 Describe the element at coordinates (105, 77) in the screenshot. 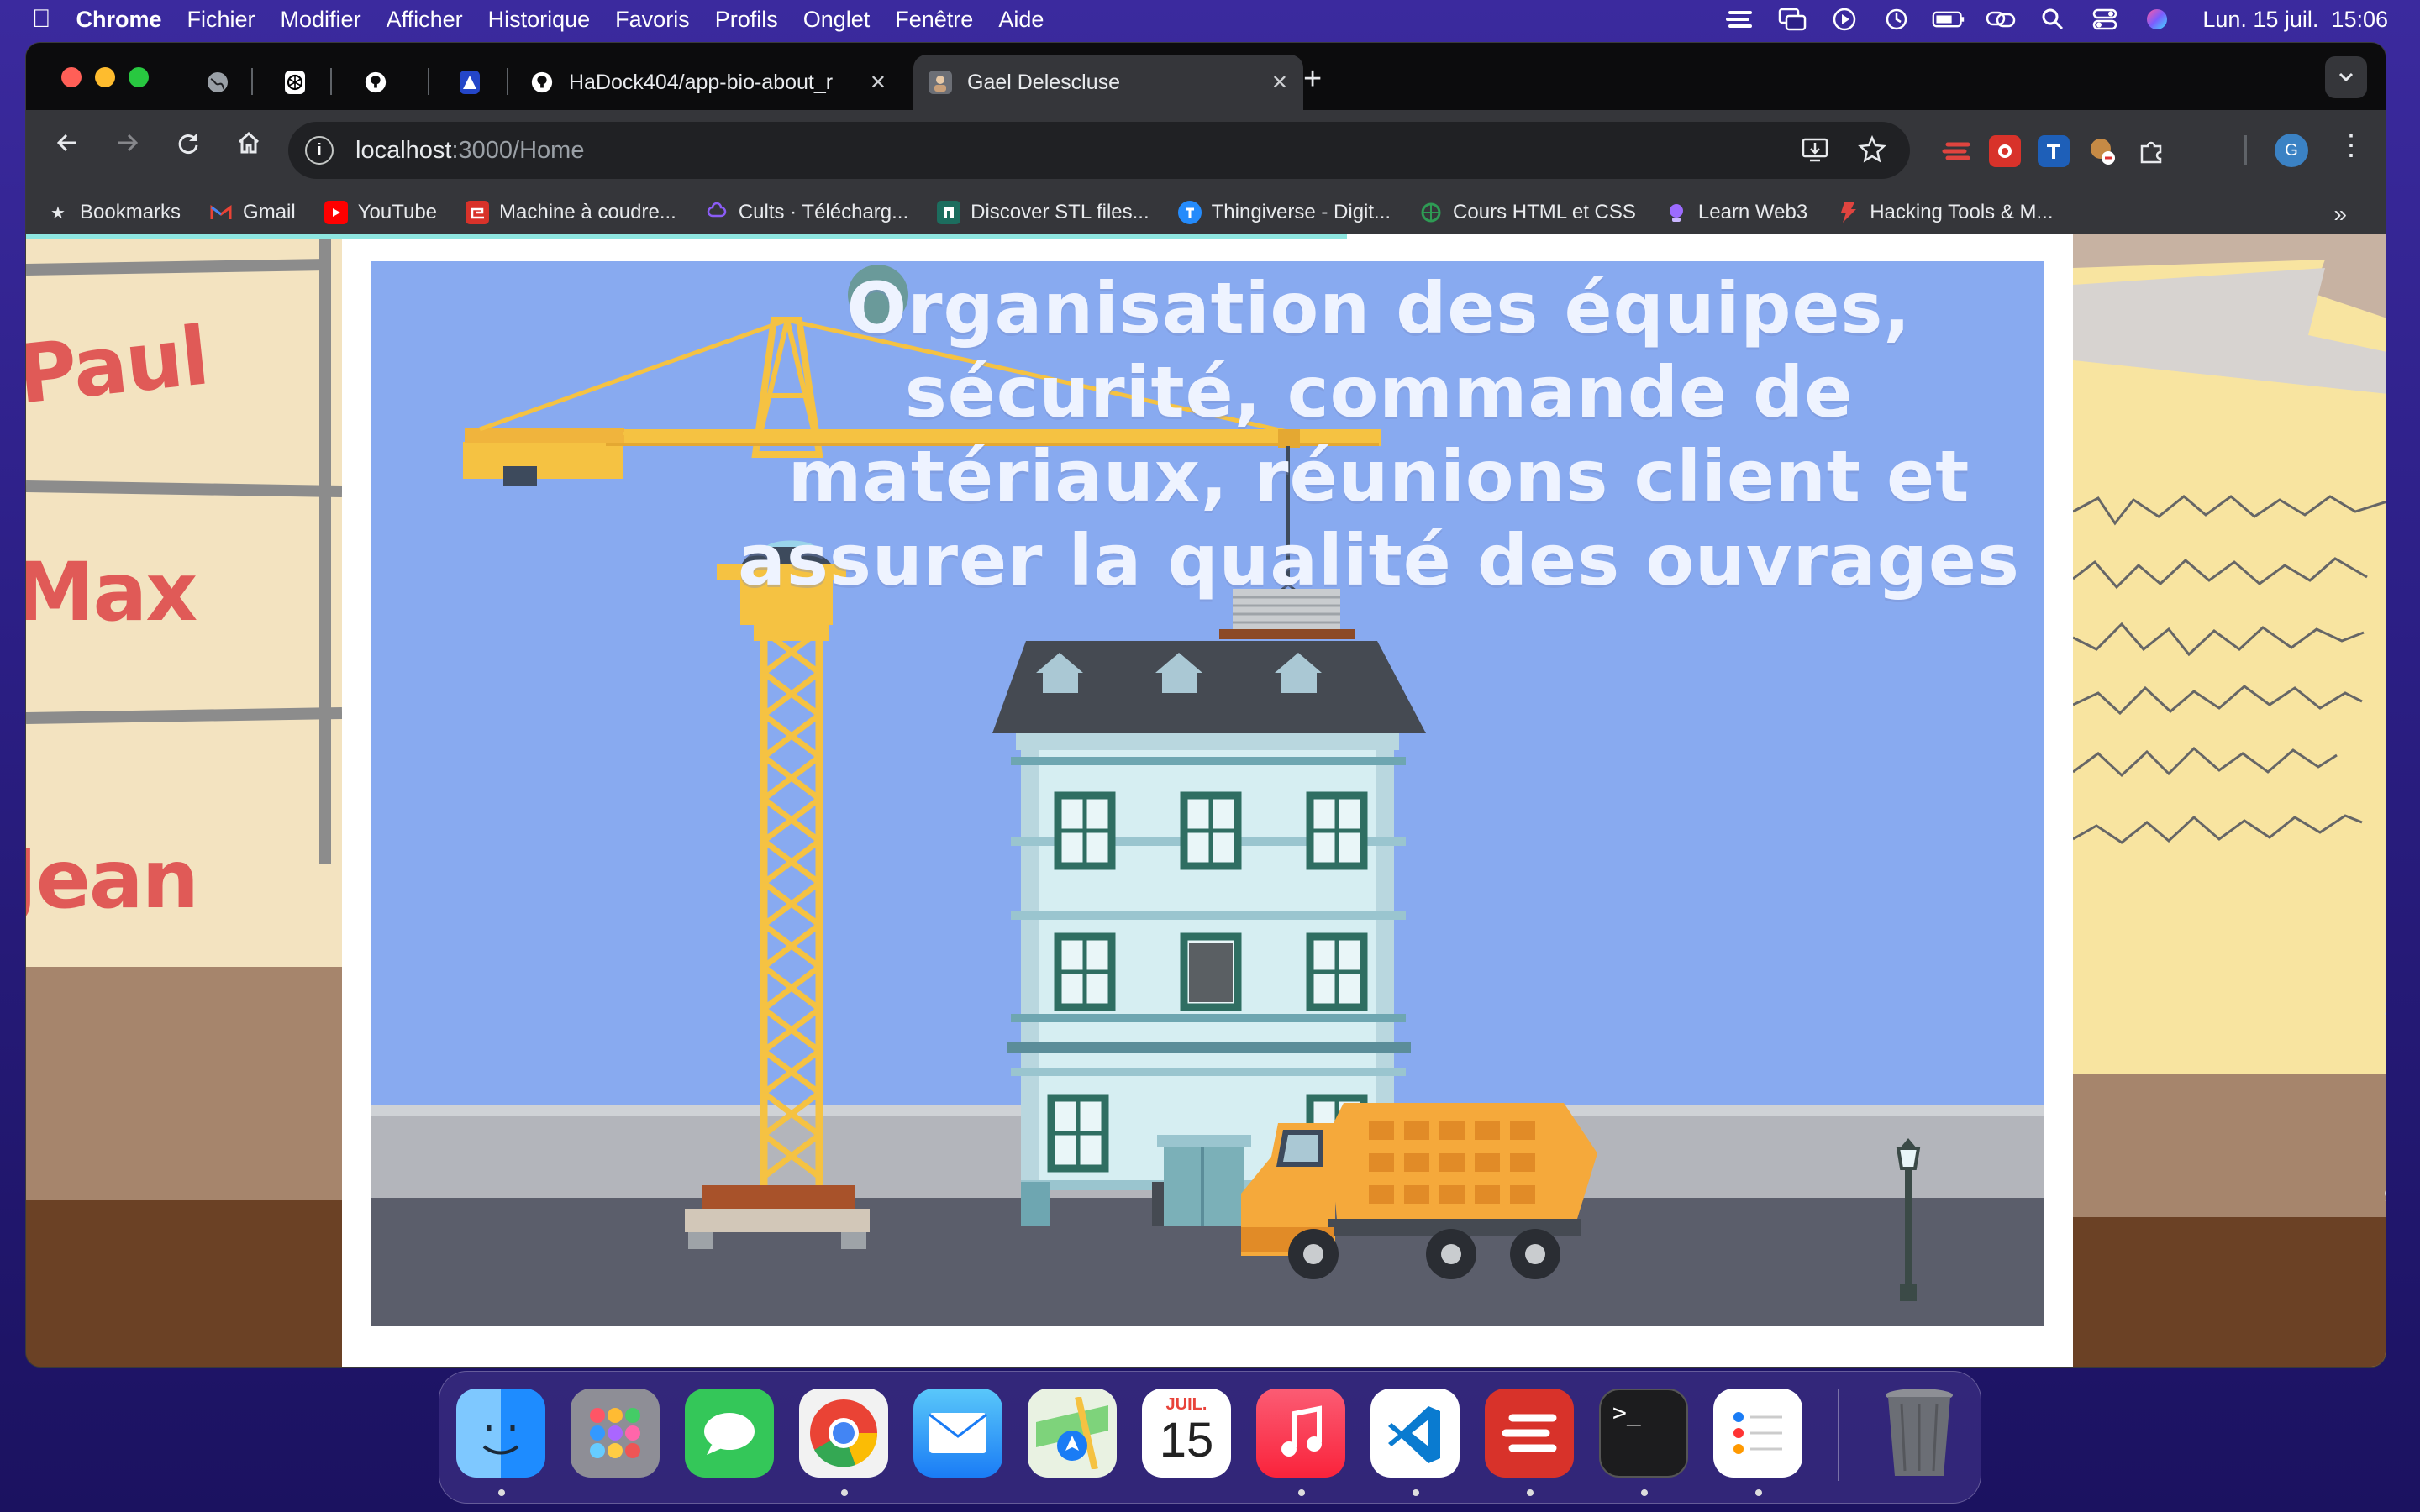

I see `minimize-window-button` at that location.